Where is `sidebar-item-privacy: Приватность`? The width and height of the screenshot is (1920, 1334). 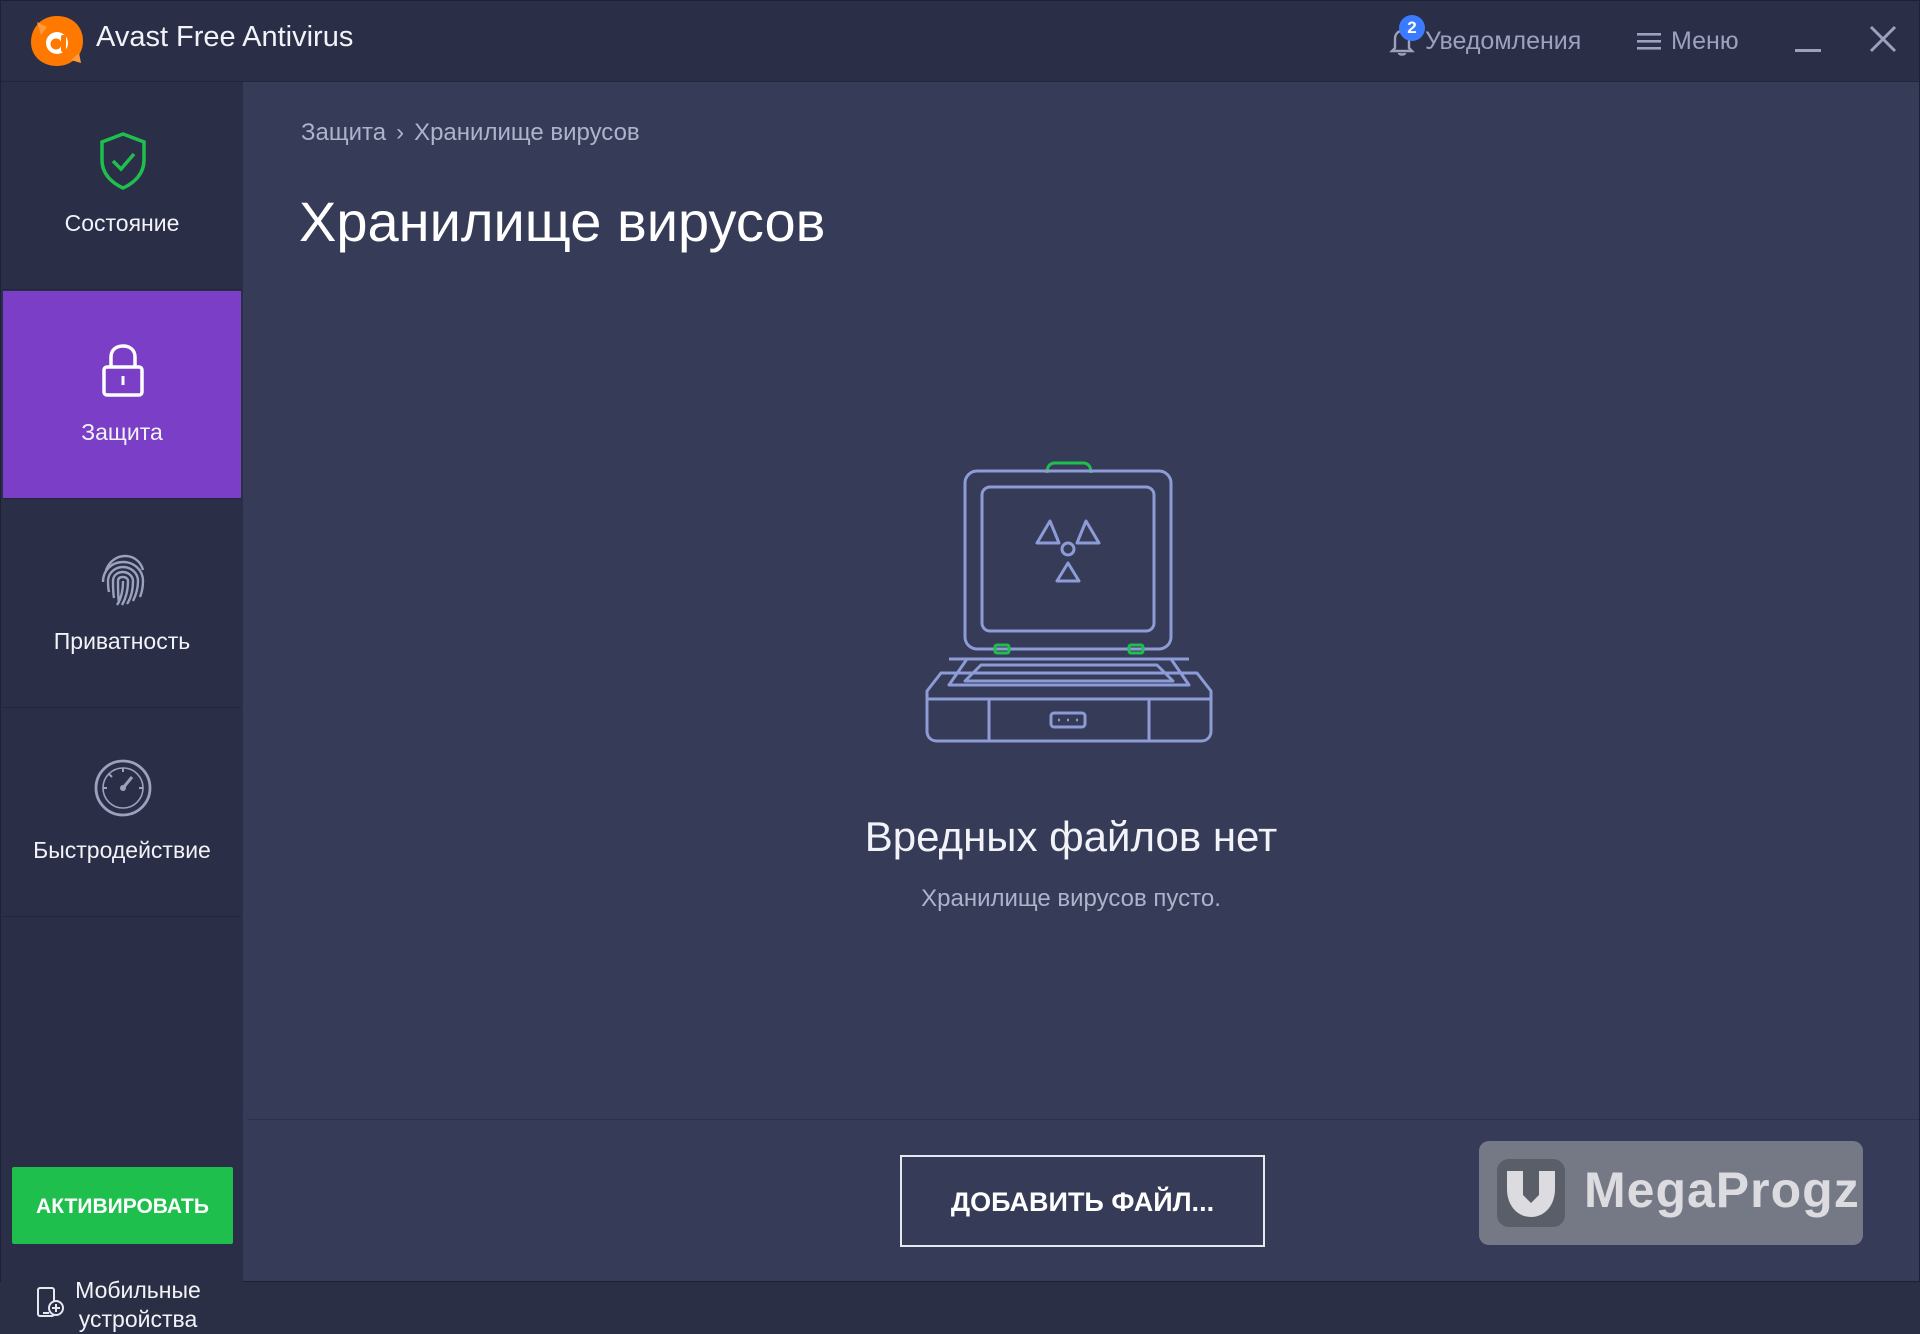
sidebar-item-privacy: Приватность is located at coordinates (122, 604).